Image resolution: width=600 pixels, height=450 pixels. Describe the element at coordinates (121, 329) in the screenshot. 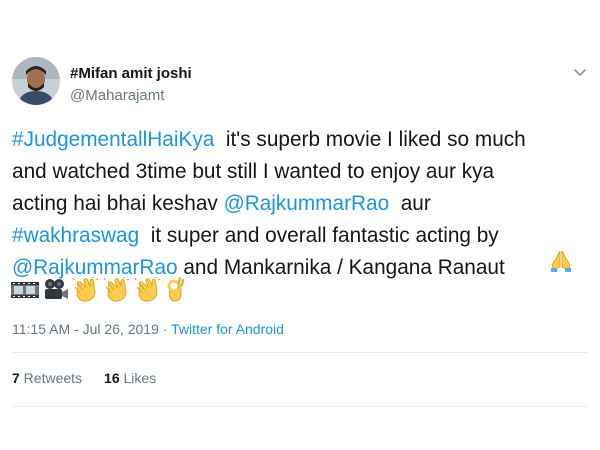

I see `tweet-date: Jul 26, 2019` at that location.